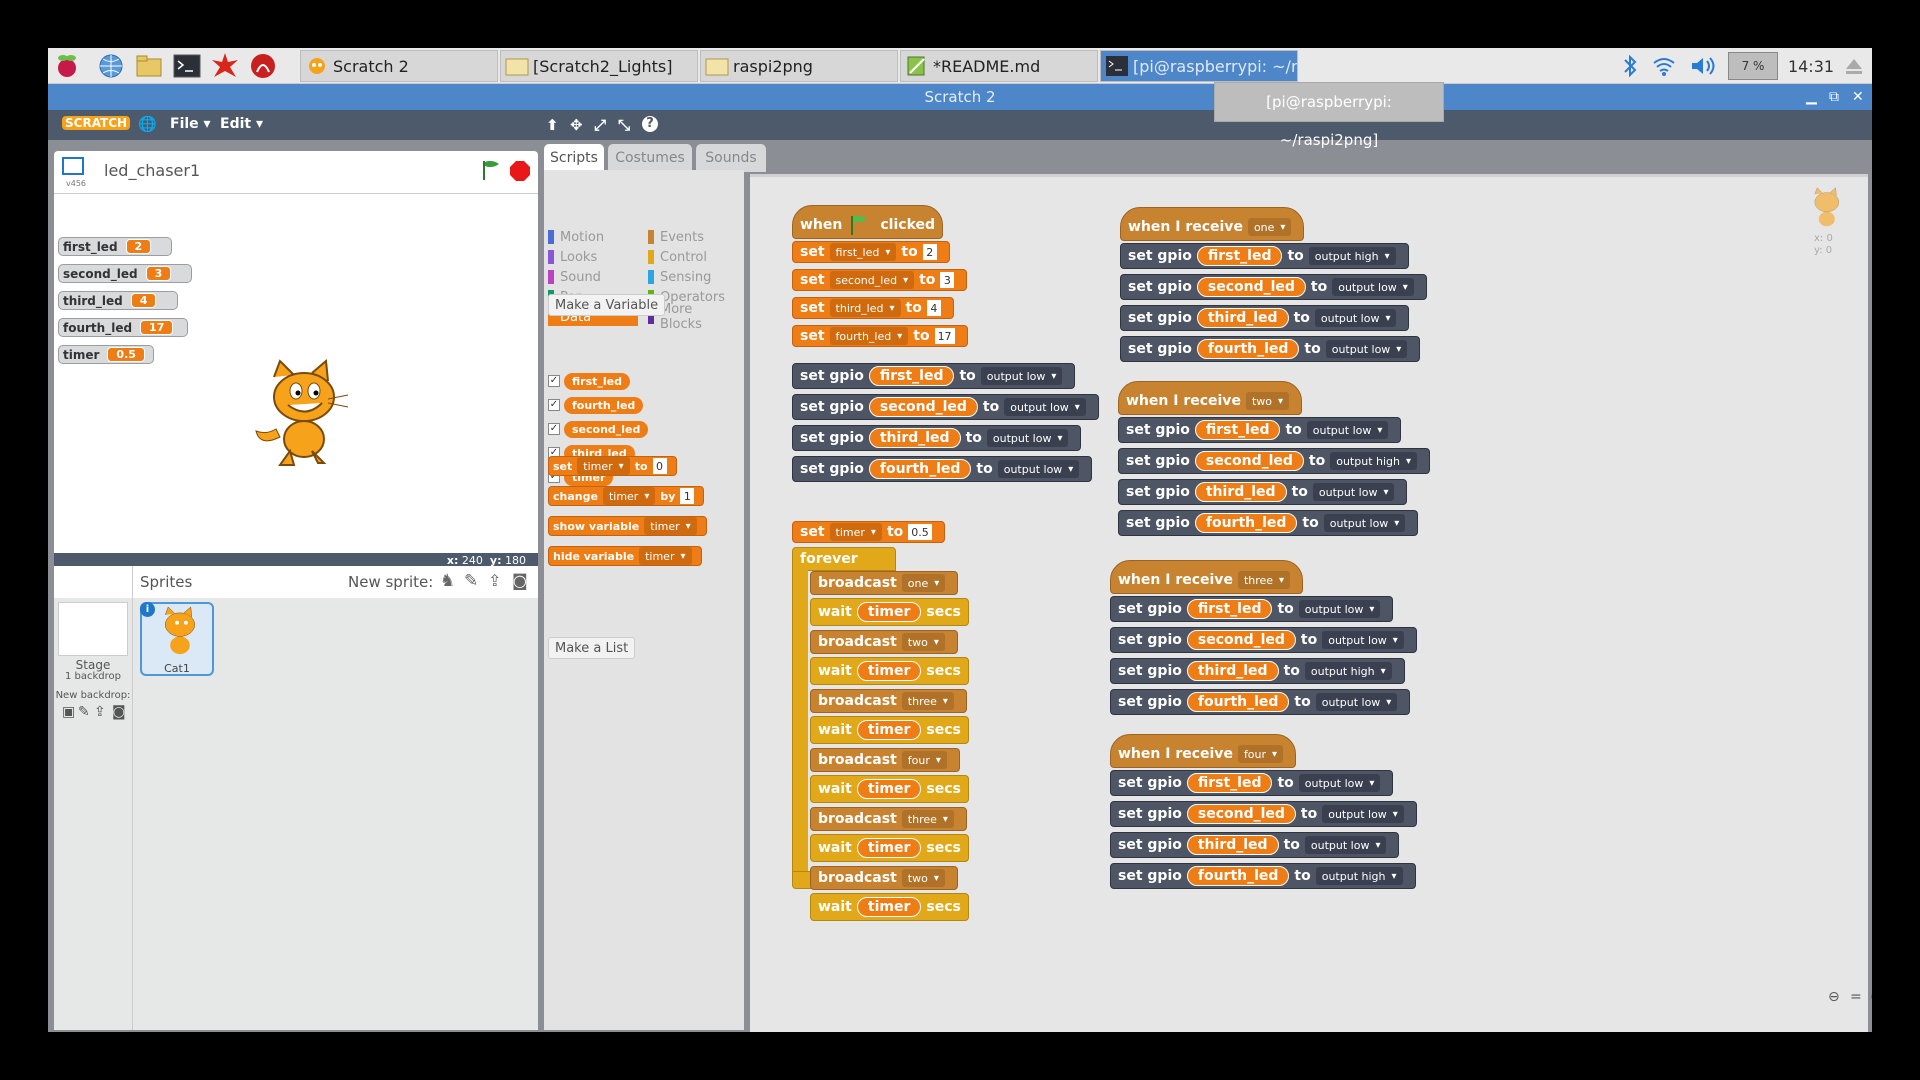  Describe the element at coordinates (494, 580) in the screenshot. I see `upload-sprite-icon: ⇪` at that location.